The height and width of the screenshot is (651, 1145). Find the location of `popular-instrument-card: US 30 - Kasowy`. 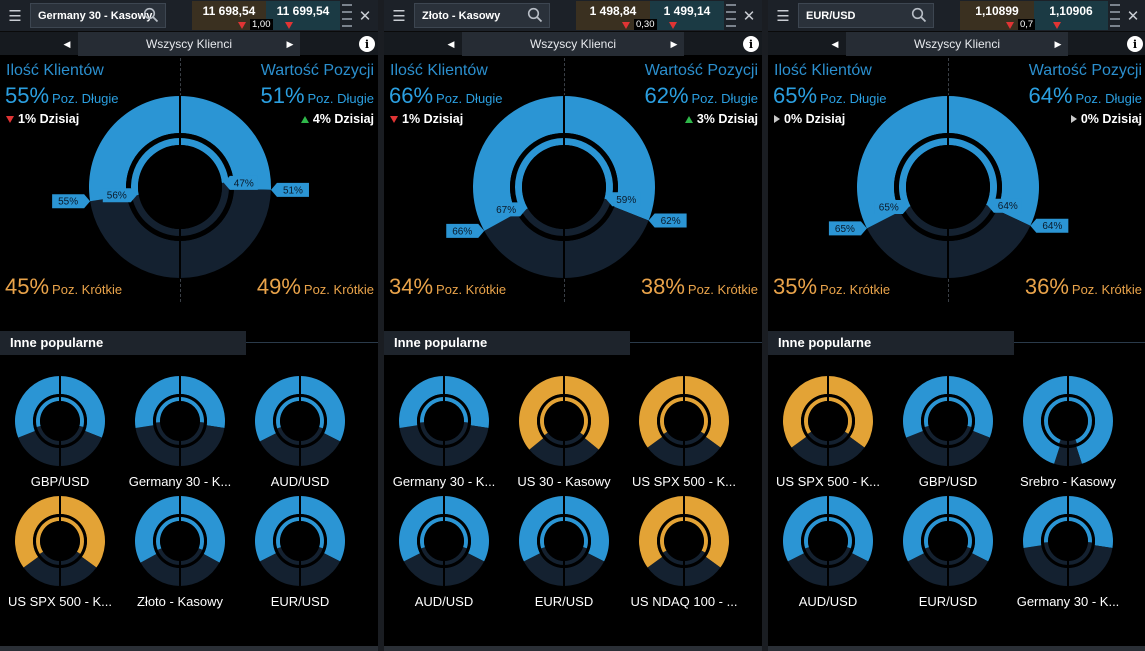

popular-instrument-card: US 30 - Kasowy is located at coordinates (564, 432).